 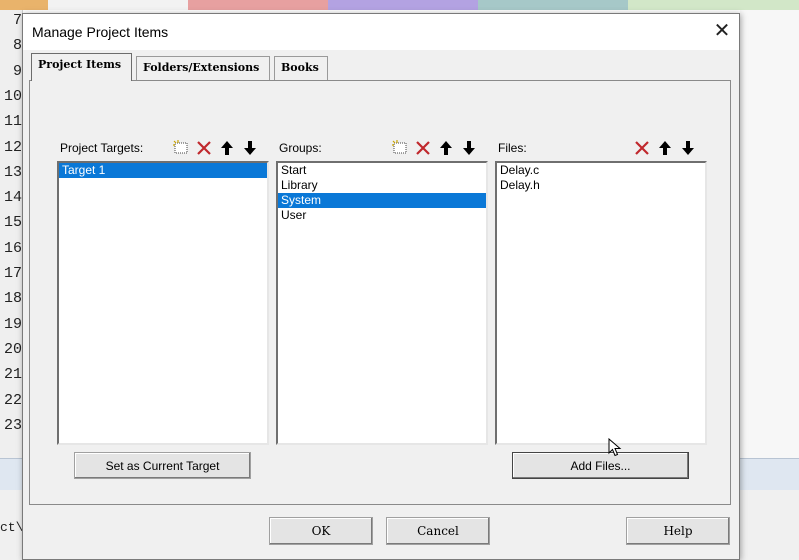 What do you see at coordinates (512, 148) in the screenshot?
I see `files-label: Files:` at bounding box center [512, 148].